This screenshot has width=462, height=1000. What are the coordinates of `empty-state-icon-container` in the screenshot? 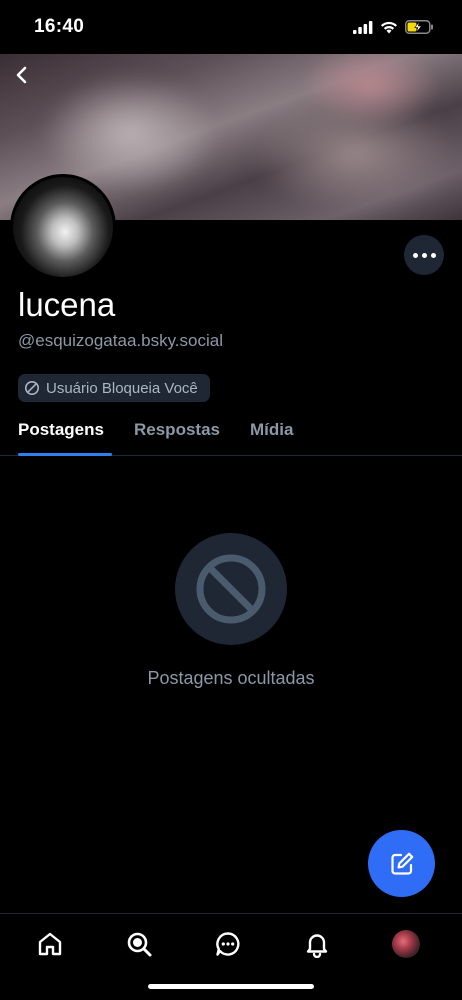 It's located at (231, 589).